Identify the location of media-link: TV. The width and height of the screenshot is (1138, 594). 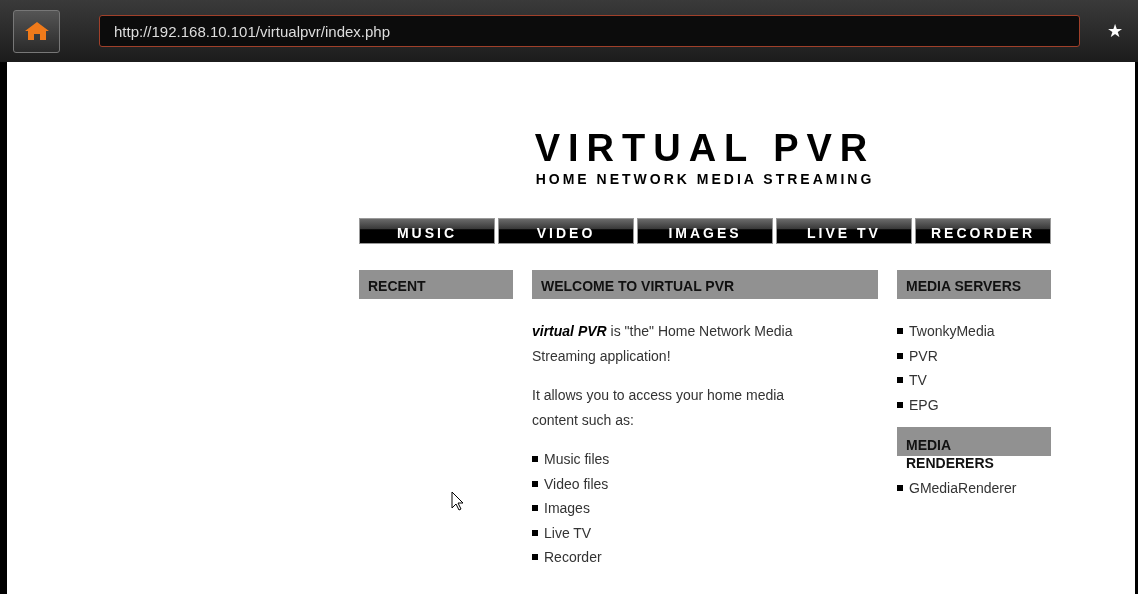
(918, 380).